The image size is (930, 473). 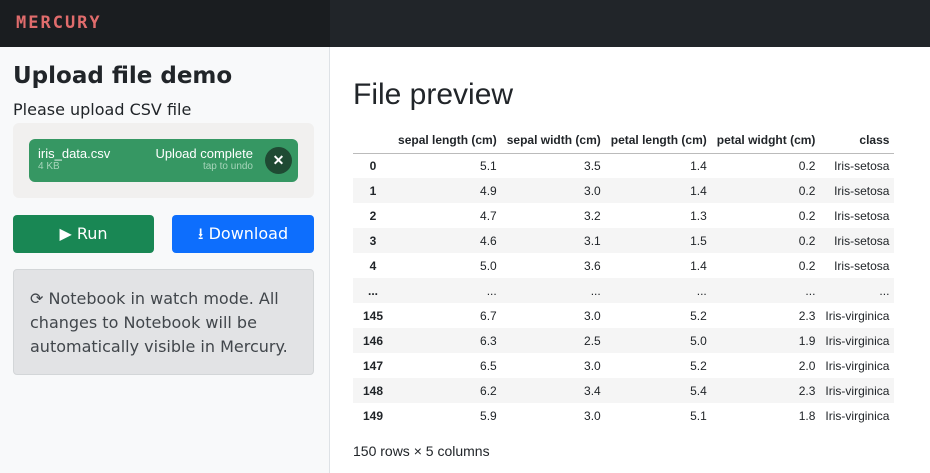 I want to click on table-cell: 5.4, so click(x=698, y=390).